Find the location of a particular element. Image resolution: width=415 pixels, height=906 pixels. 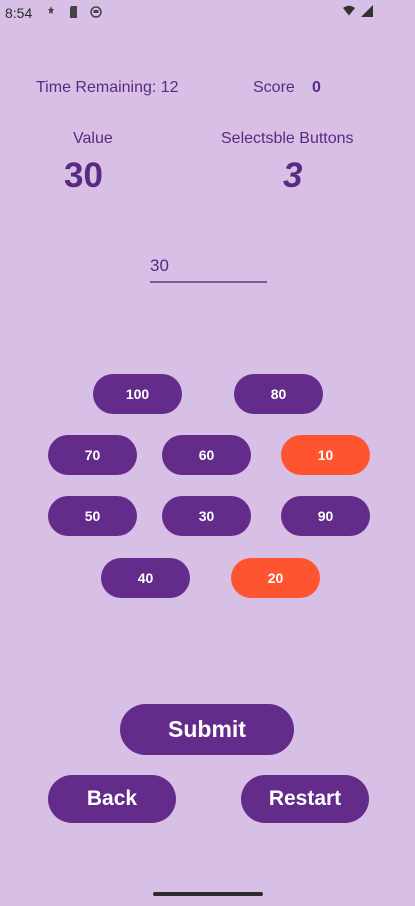

status-time: 8:54 is located at coordinates (19, 13).